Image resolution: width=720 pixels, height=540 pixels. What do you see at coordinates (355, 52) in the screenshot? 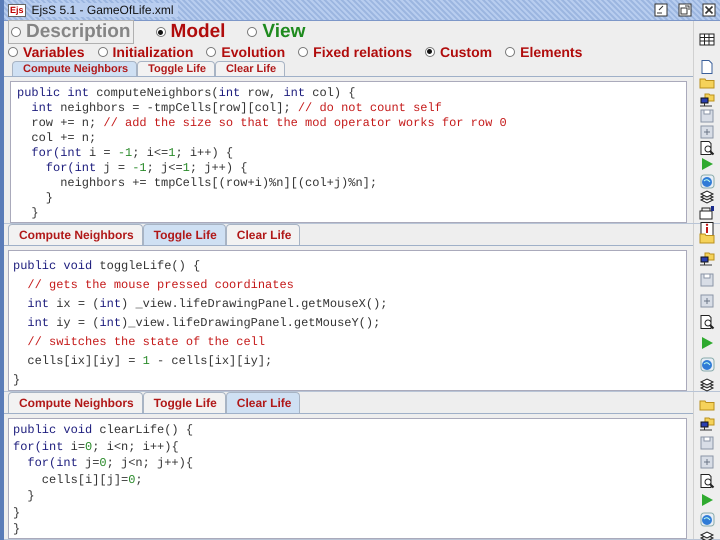
I see `radio-option: Fixed relations` at bounding box center [355, 52].